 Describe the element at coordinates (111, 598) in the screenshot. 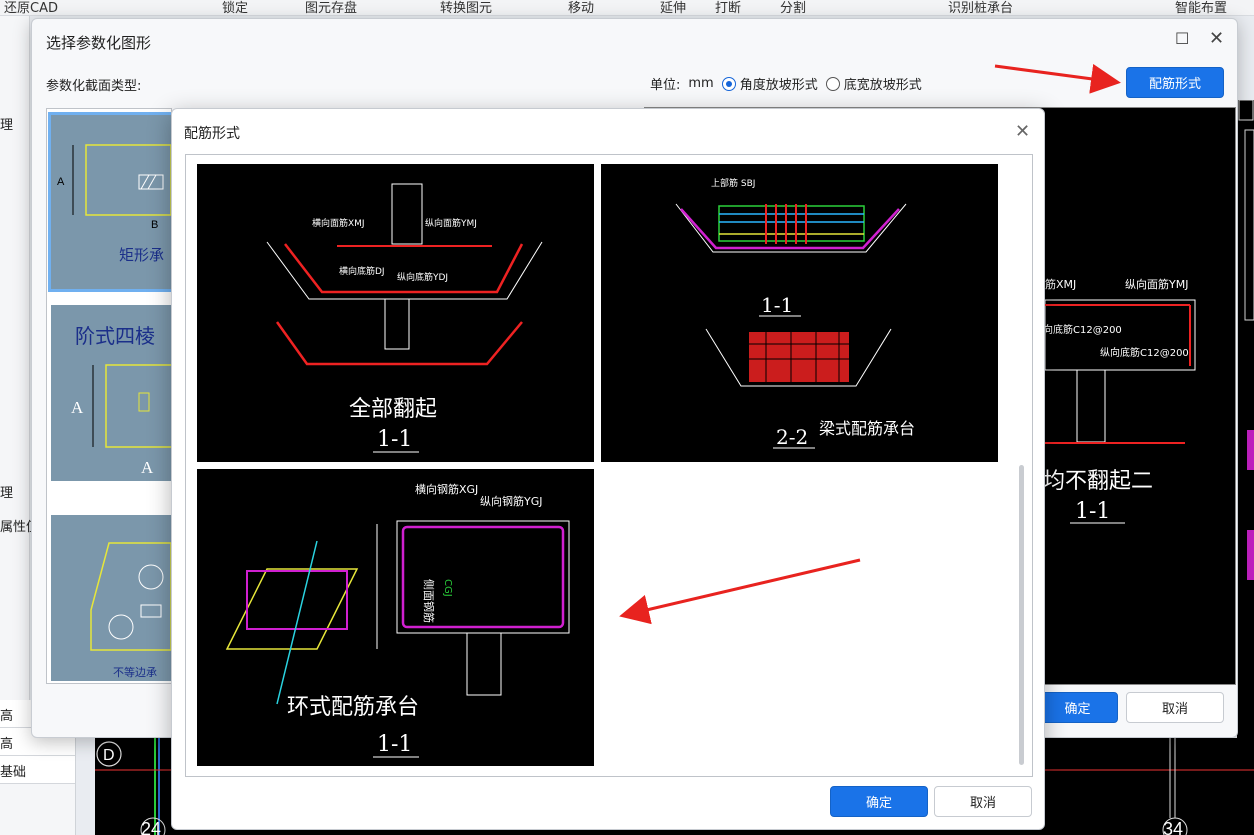

I see `type-card-unequal: 不等边承` at that location.